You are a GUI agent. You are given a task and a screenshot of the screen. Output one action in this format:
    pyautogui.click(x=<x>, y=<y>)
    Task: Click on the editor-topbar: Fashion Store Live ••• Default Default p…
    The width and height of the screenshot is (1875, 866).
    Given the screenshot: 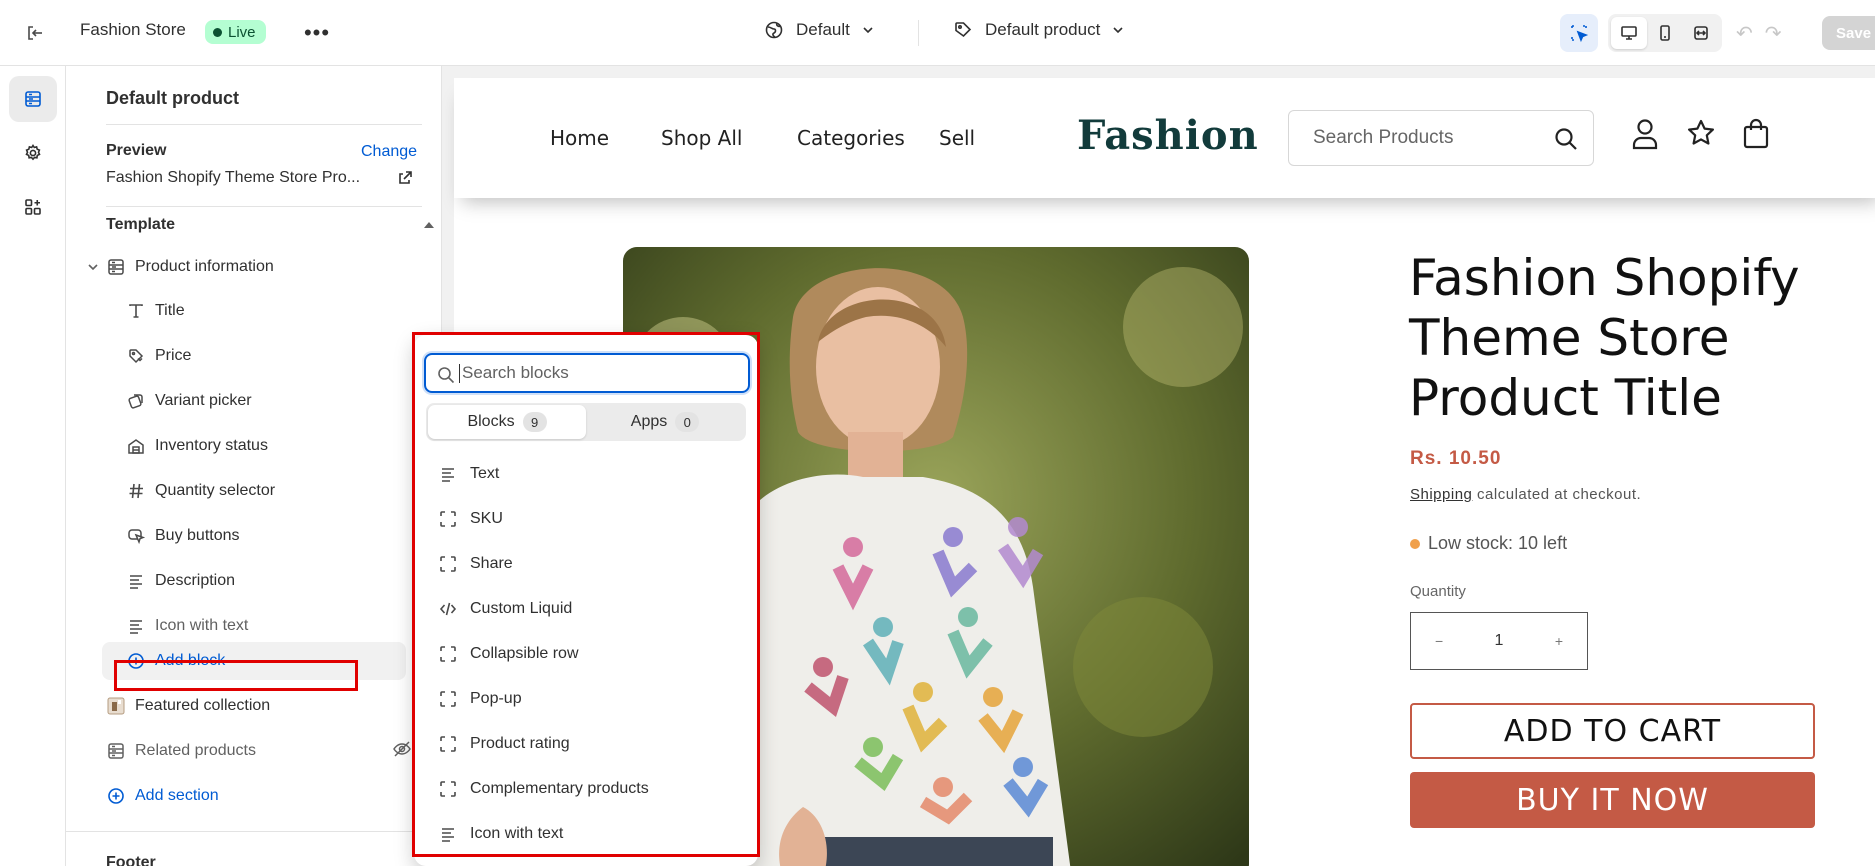 What is the action you would take?
    pyautogui.click(x=937, y=33)
    